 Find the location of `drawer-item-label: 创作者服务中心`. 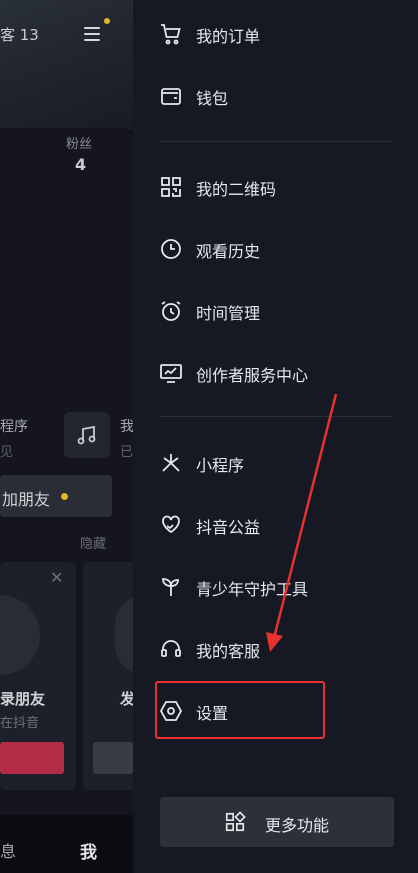

drawer-item-label: 创作者服务中心 is located at coordinates (252, 375).